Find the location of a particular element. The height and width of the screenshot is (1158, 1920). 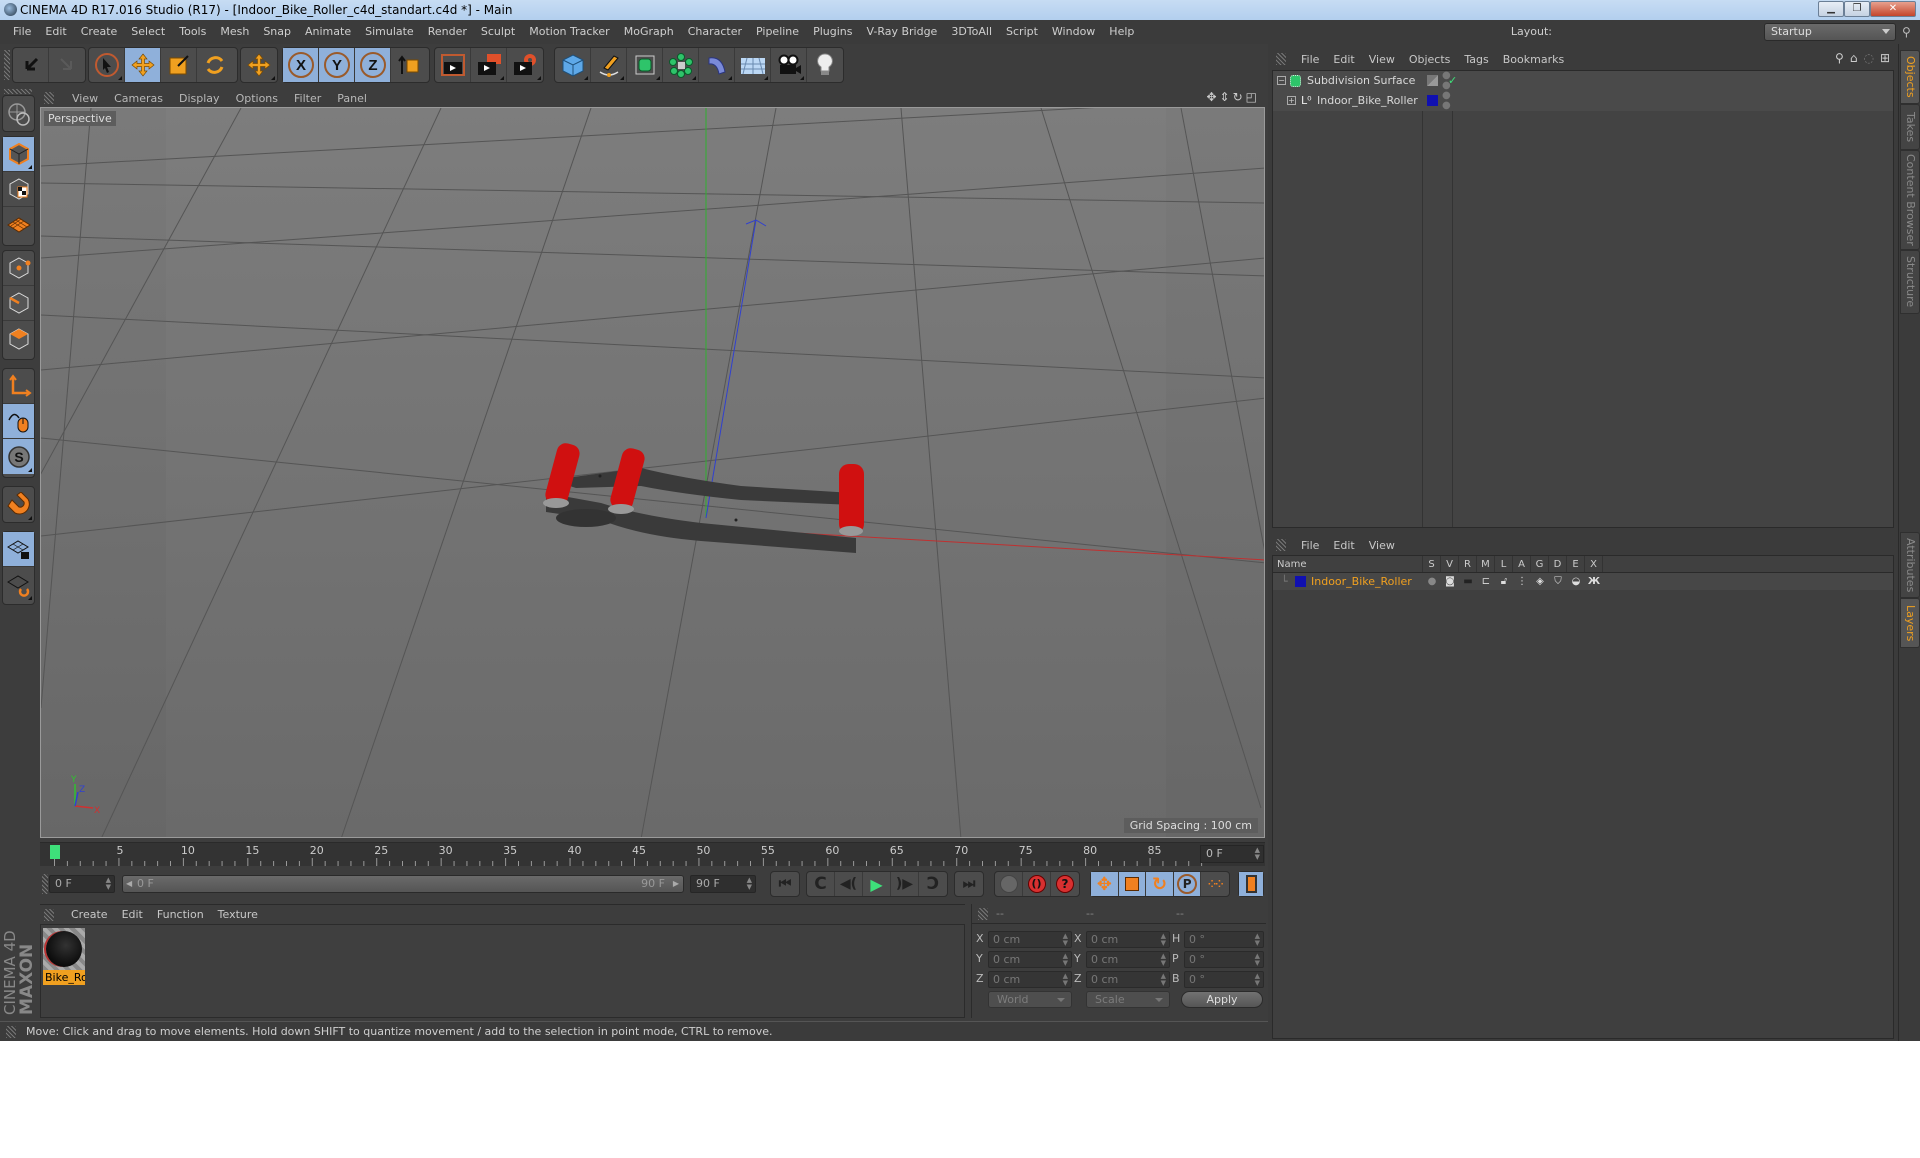

key-pla-button: ⁘⁘ is located at coordinates (1215, 884).